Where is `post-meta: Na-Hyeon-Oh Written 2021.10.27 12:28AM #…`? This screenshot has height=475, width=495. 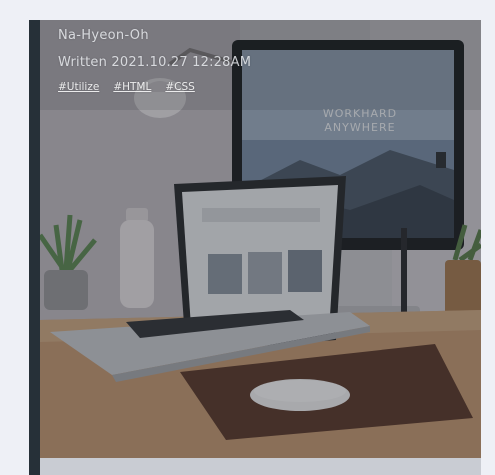
post-meta: Na-Hyeon-Oh Written 2021.10.27 12:28AM #… is located at coordinates (154, 60).